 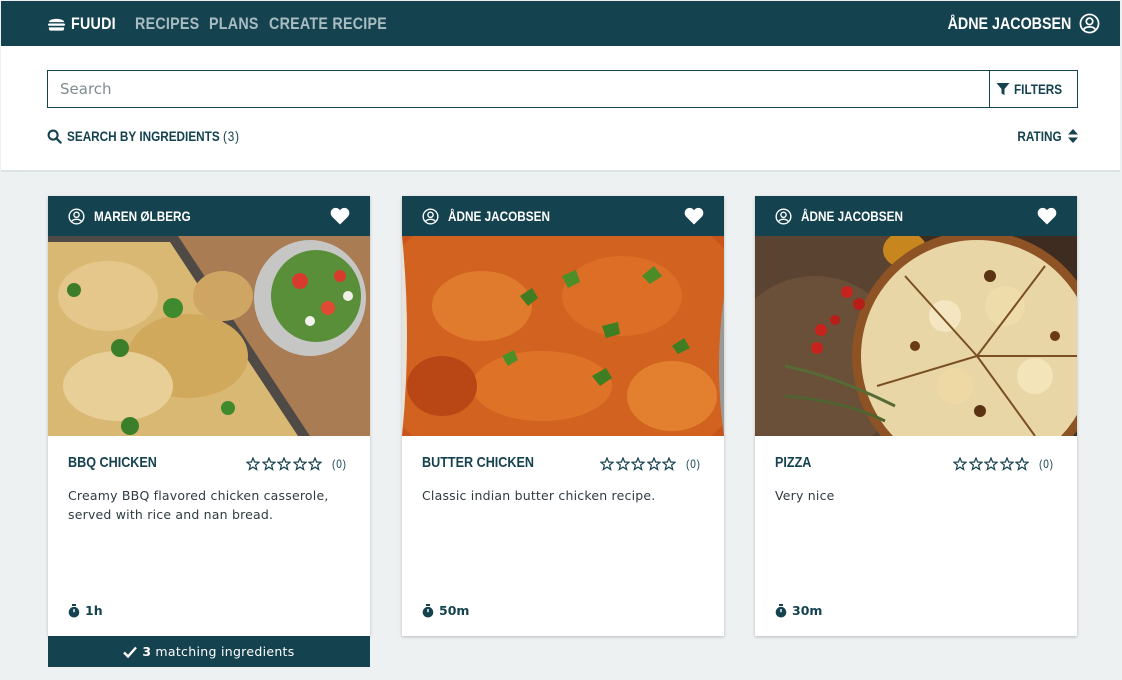 I want to click on user-name: ÅDNE JACOBSEN, so click(x=1009, y=23).